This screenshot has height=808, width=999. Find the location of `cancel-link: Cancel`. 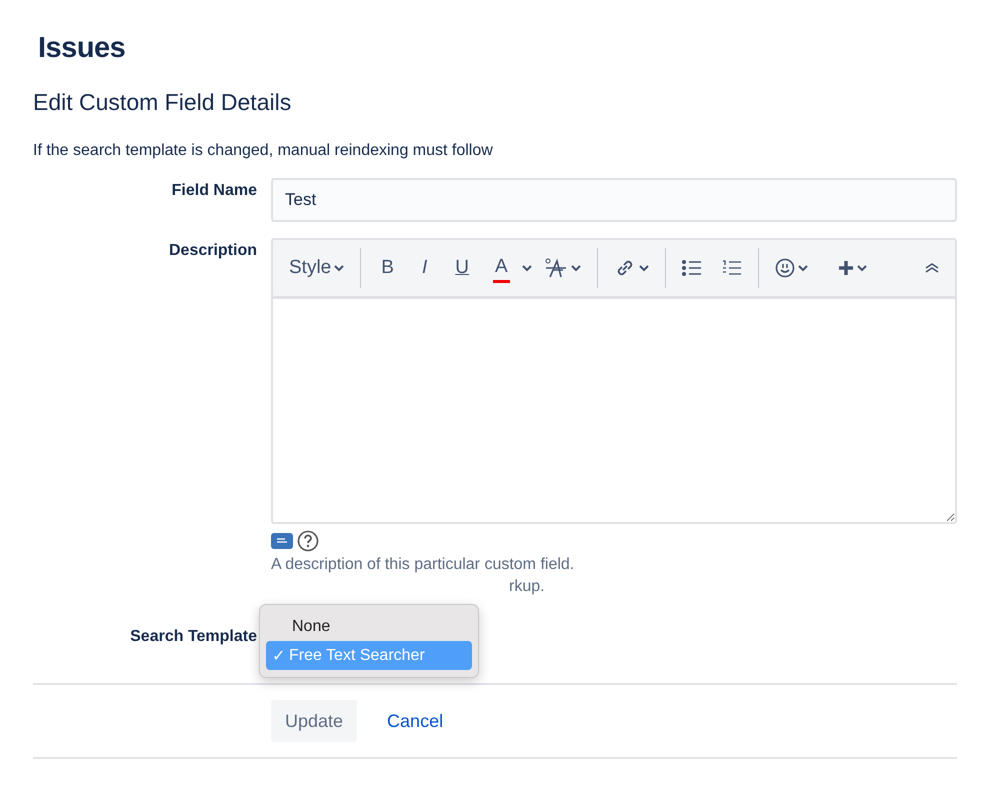

cancel-link: Cancel is located at coordinates (415, 721).